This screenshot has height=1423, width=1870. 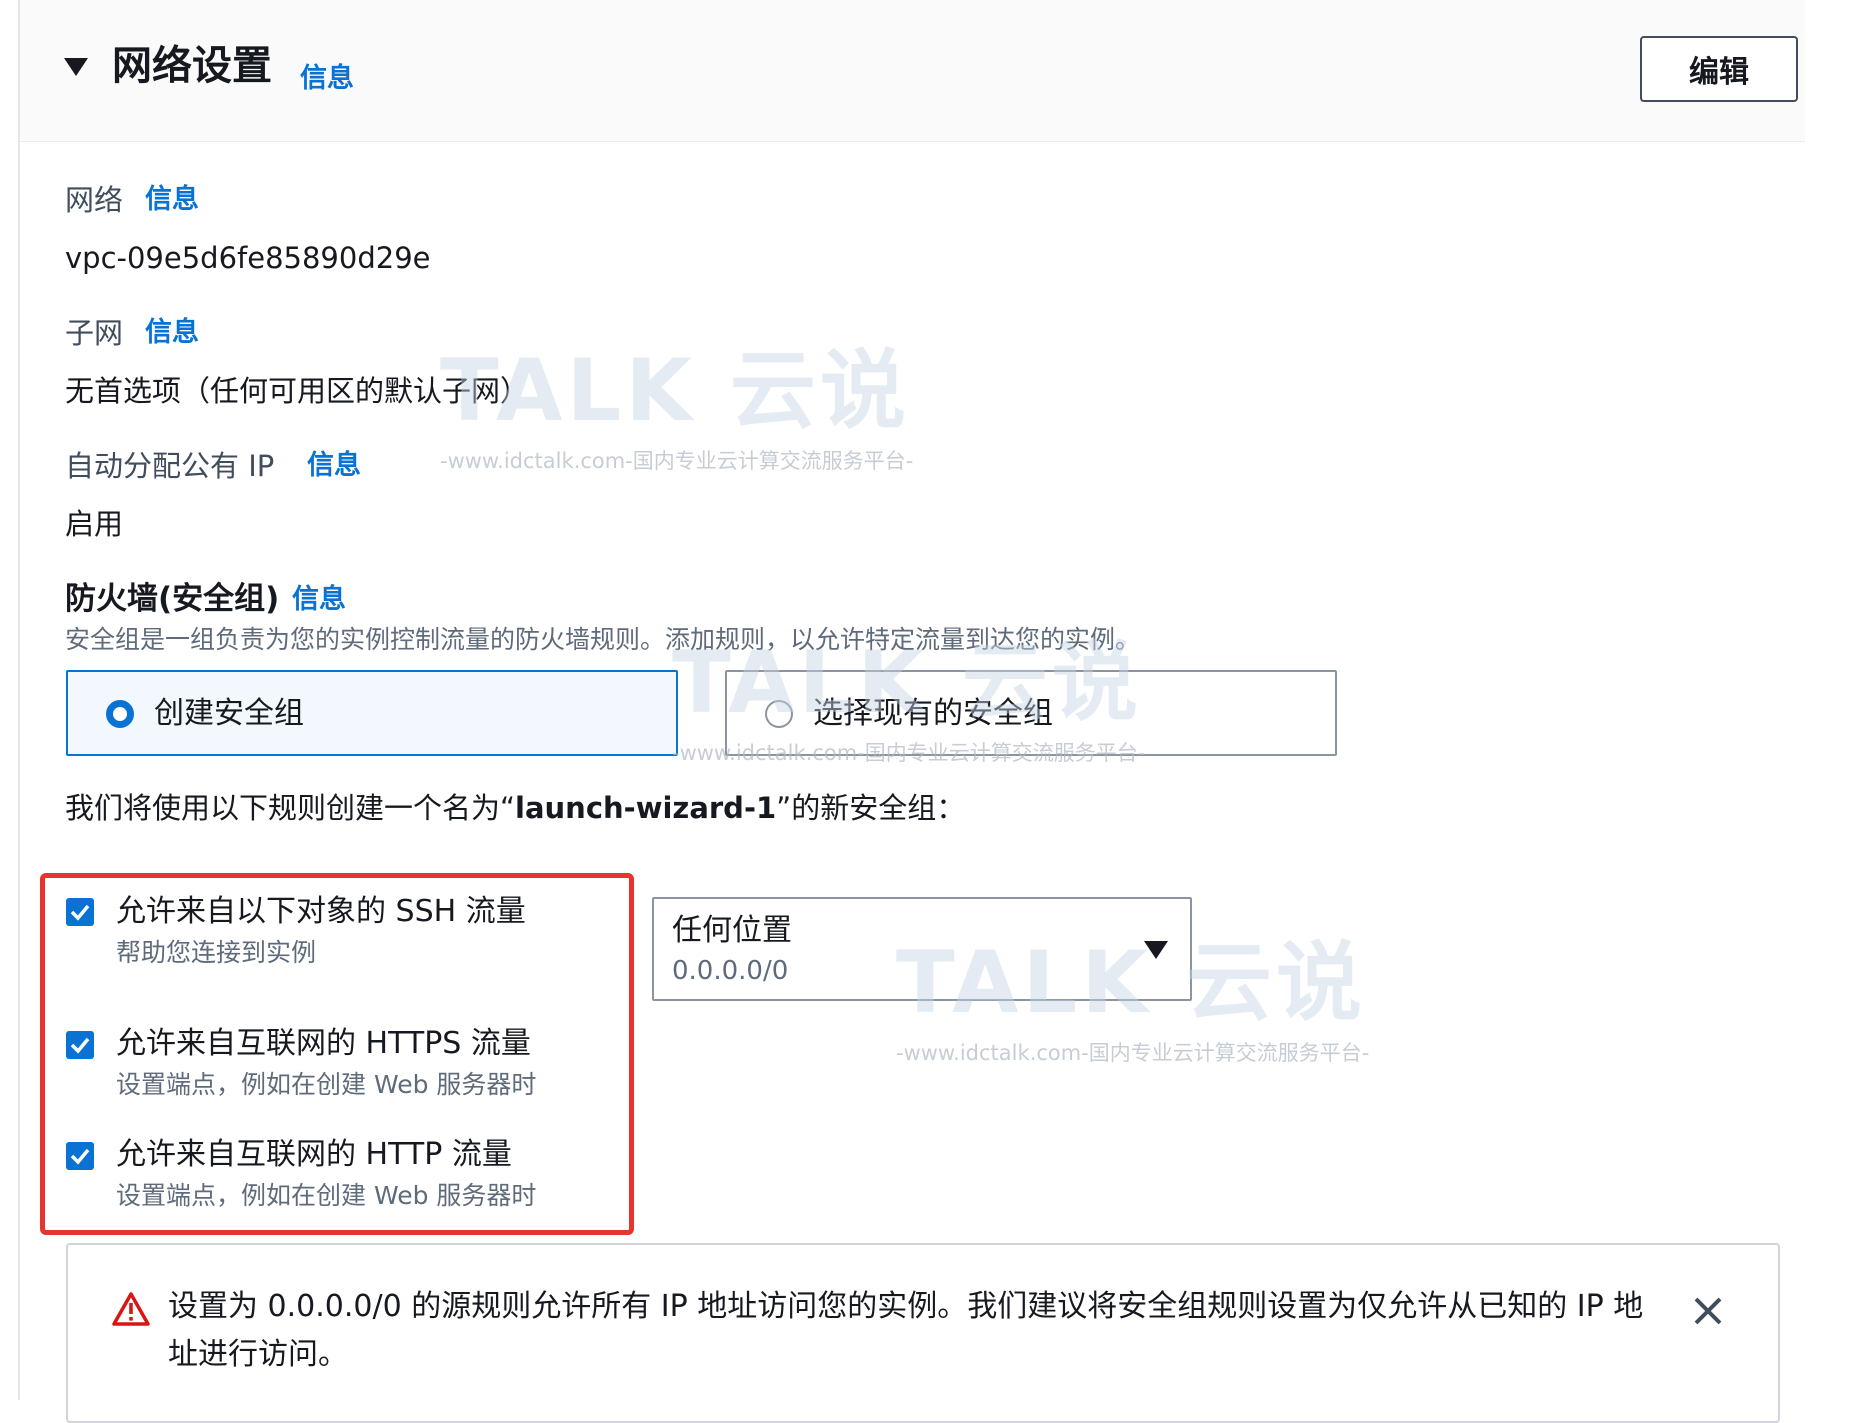 I want to click on dropdown-caret-icon, so click(x=1156, y=950).